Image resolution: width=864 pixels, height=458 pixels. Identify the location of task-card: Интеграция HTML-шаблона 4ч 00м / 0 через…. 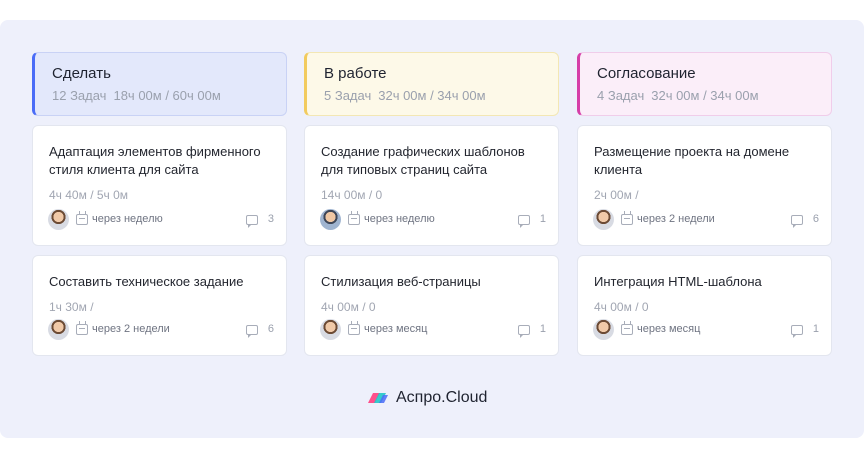
(704, 305).